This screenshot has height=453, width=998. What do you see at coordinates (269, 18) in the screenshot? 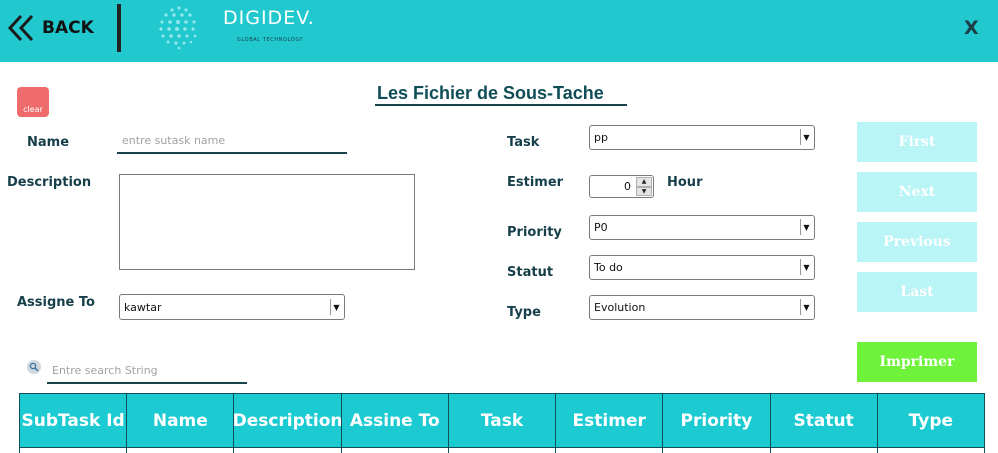
I see `logo-text: DIGIDEV.` at bounding box center [269, 18].